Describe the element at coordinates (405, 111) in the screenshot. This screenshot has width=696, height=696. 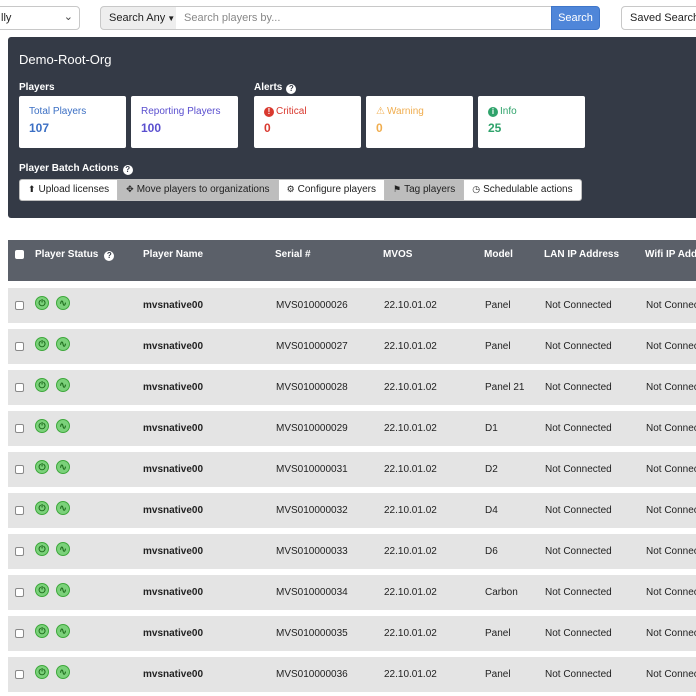
I see `warning-label: Warning` at that location.